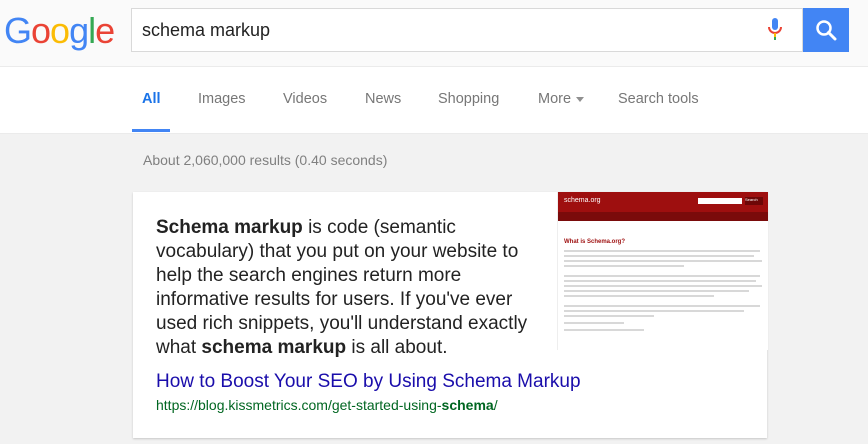  I want to click on thumbnail-search-field, so click(720, 201).